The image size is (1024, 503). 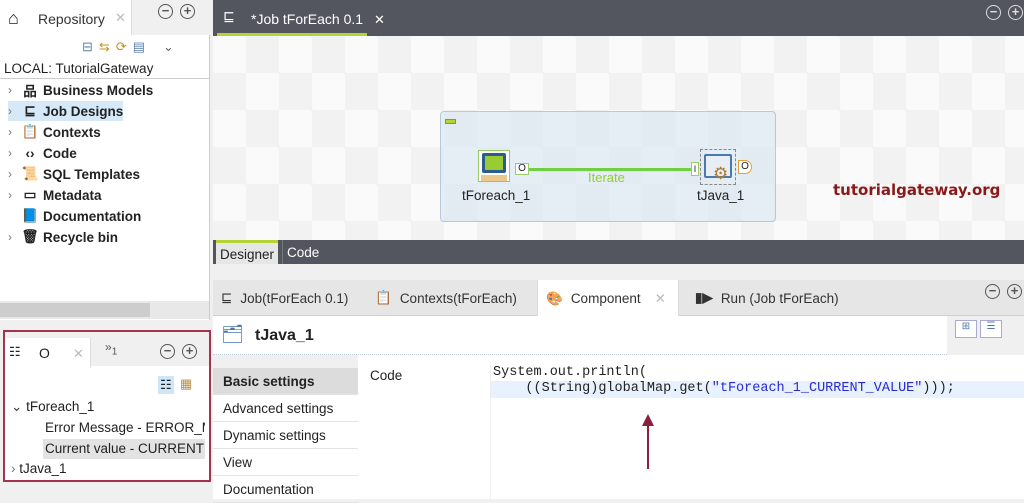 What do you see at coordinates (648, 441) in the screenshot?
I see `annotation-arrow` at bounding box center [648, 441].